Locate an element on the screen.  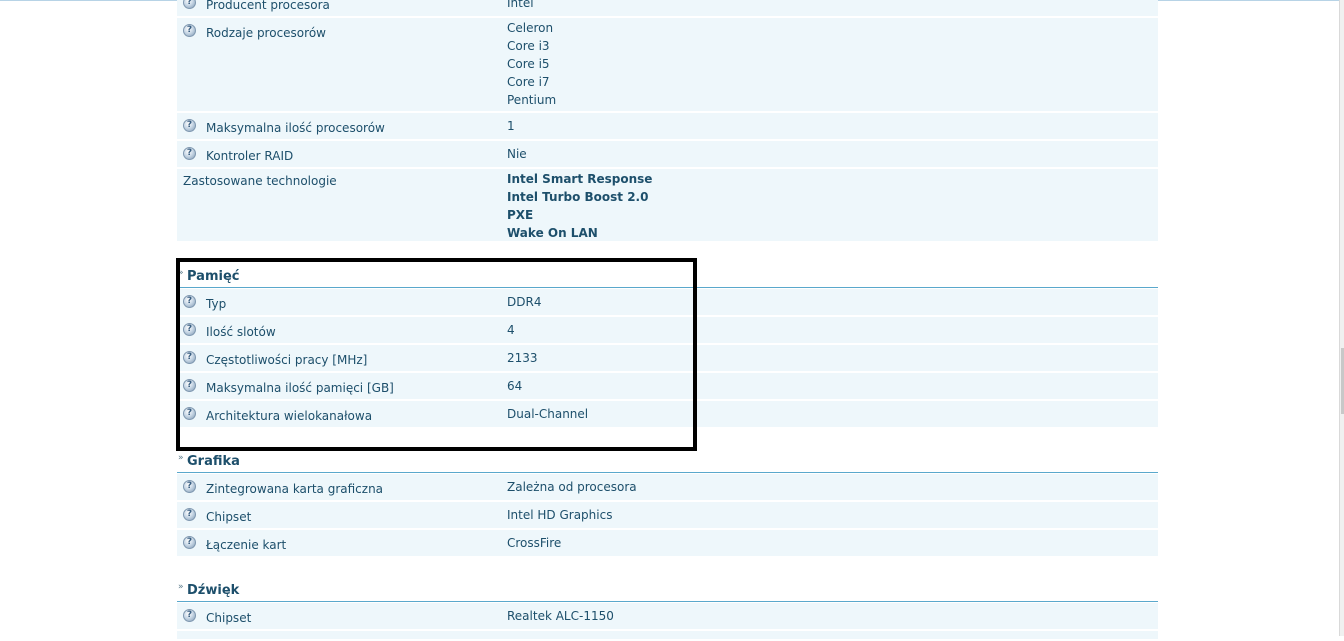
spec-value: Intel HD Graphics is located at coordinates (560, 515).